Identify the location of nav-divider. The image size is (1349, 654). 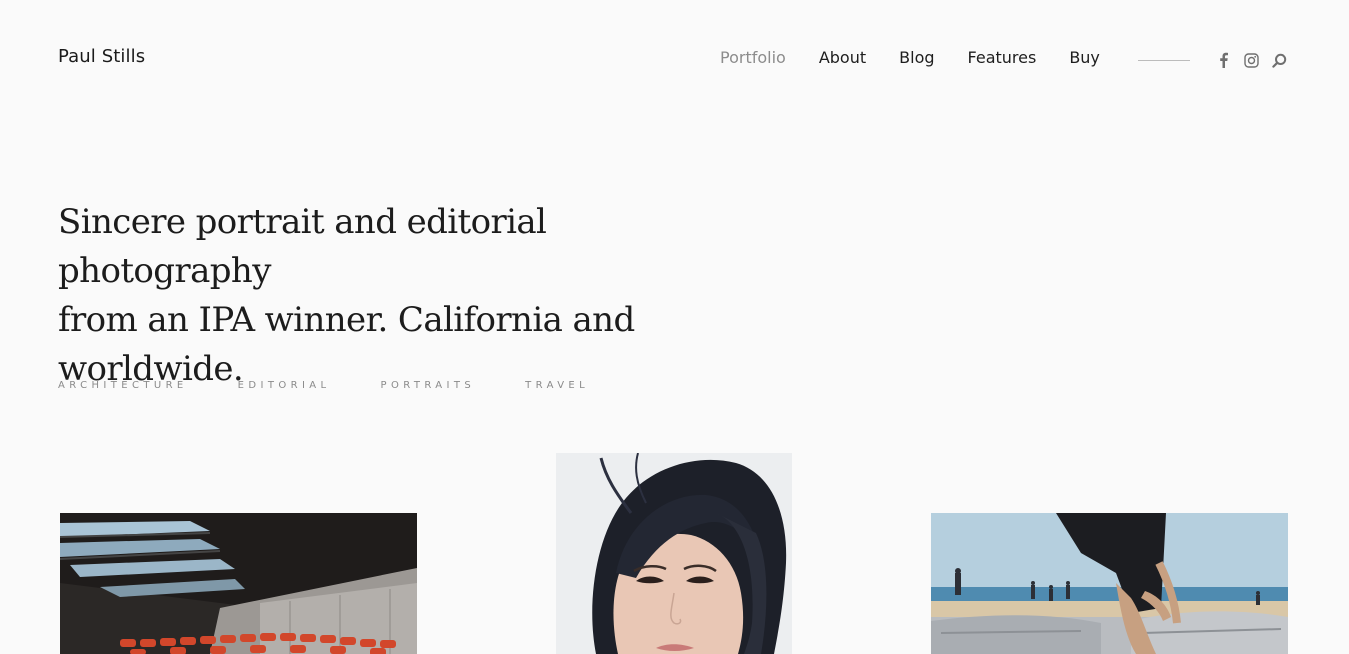
(1164, 60).